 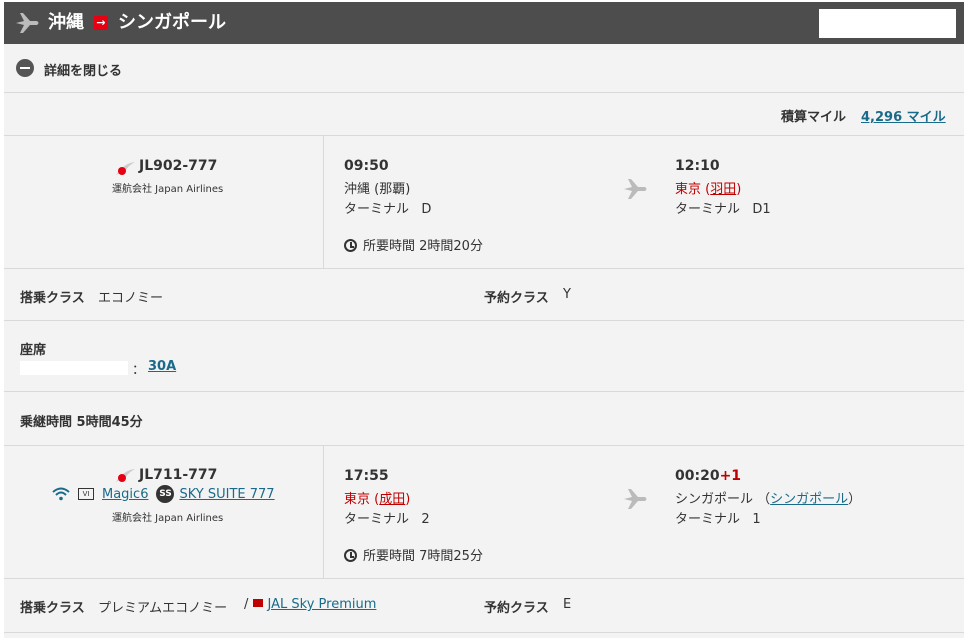 I want to click on arrival-place: シンガポール （シンガポール）, so click(x=768, y=499).